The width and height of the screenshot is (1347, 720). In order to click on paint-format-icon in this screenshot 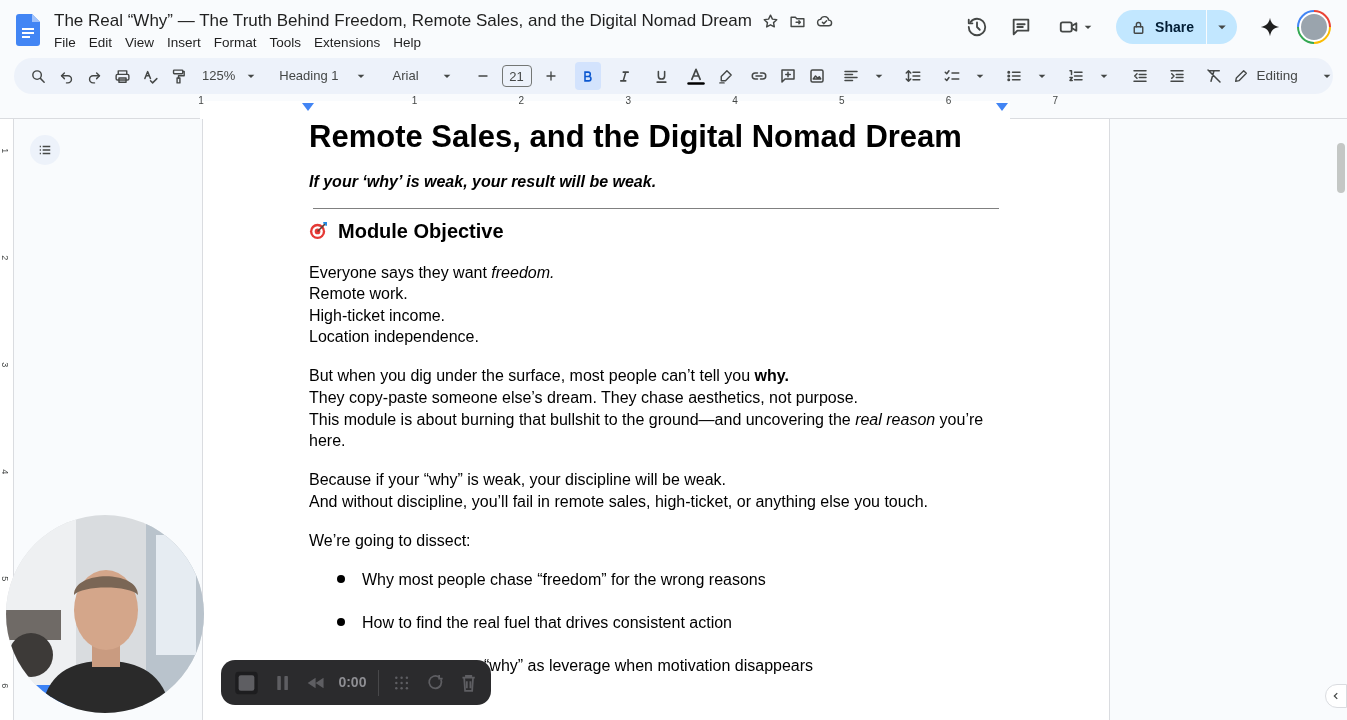, I will do `click(178, 76)`.